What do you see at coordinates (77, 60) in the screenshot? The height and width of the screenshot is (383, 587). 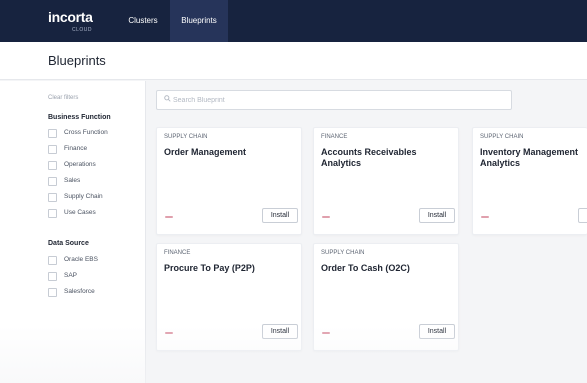 I see `page-title: Blueprints` at bounding box center [77, 60].